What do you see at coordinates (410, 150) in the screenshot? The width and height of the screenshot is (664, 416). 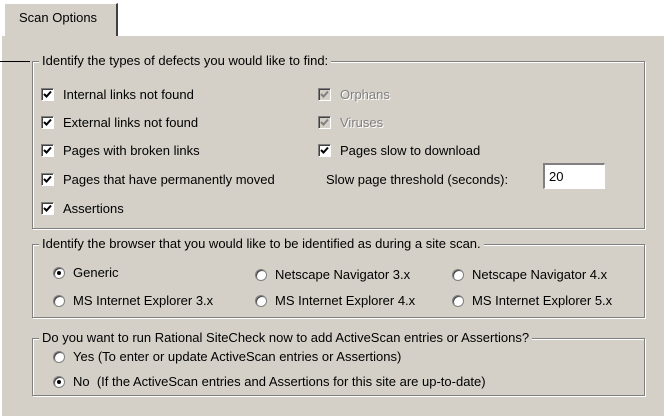 I see `checkbox-slow-download-label: Pages slow to download` at bounding box center [410, 150].